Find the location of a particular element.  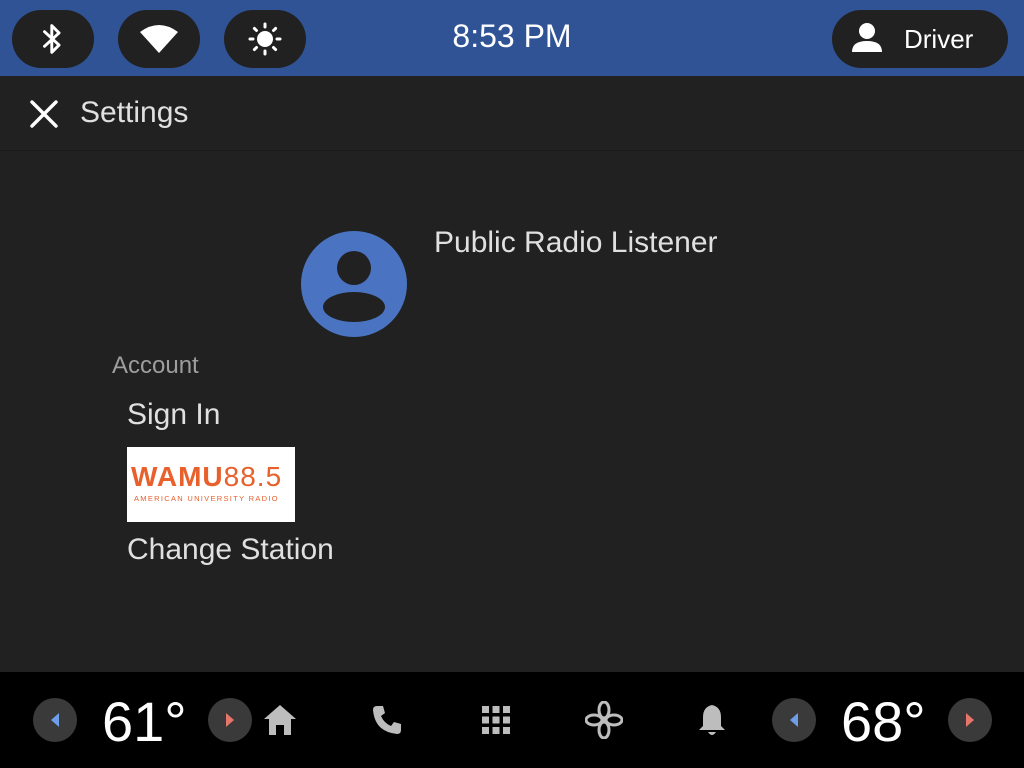

bluetooth-icon is located at coordinates (52, 39).